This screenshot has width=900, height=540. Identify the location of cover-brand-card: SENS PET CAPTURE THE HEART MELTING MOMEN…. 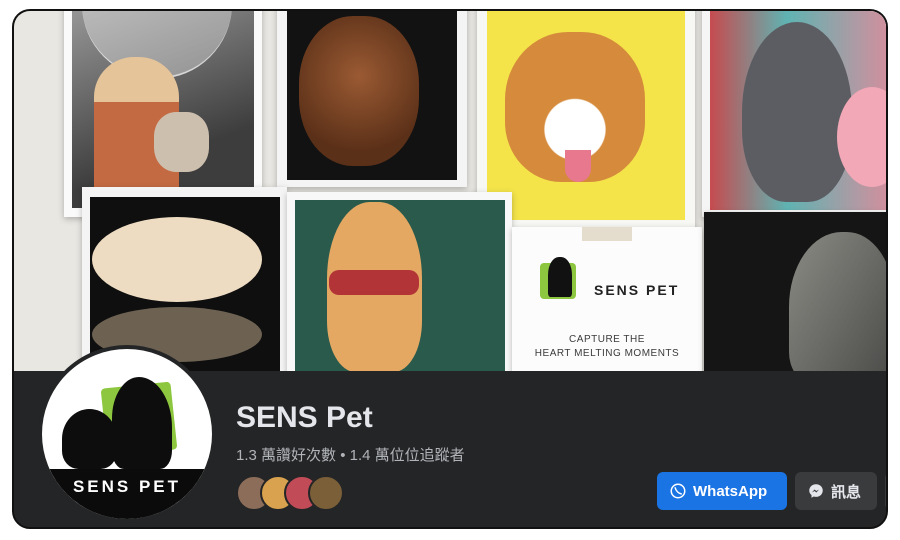
(607, 303).